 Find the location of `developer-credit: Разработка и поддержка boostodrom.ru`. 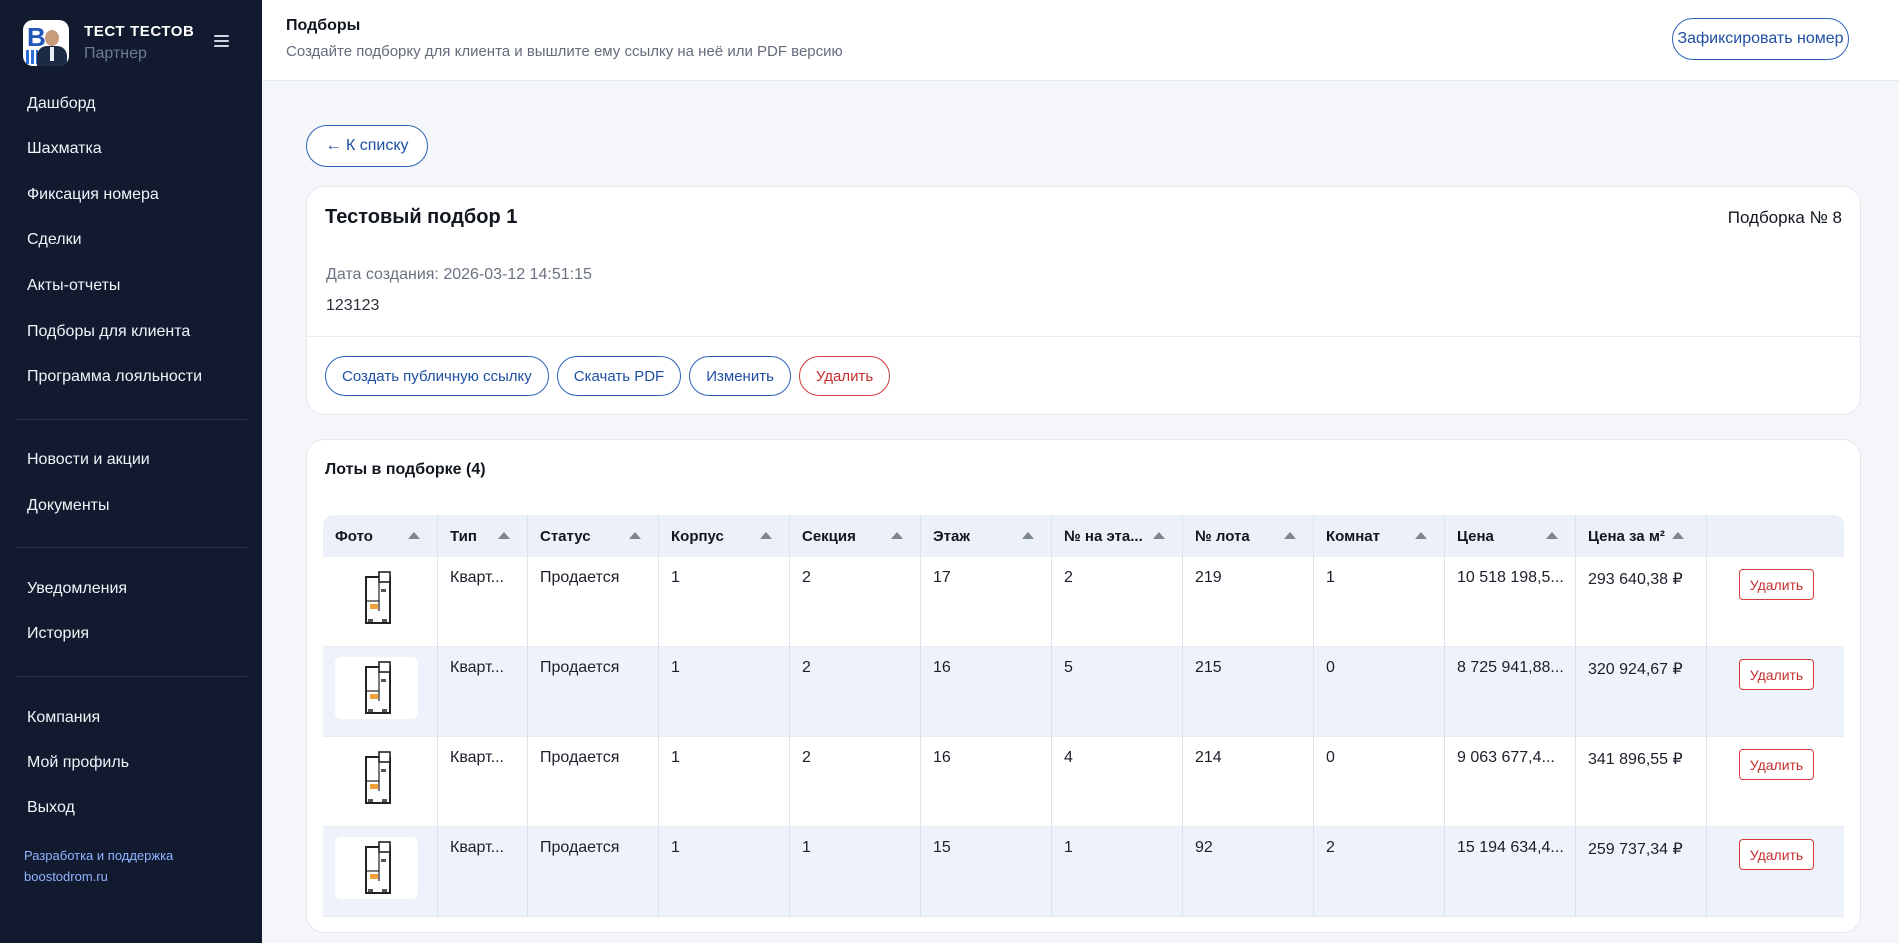

developer-credit: Разработка и поддержка boostodrom.ru is located at coordinates (98, 866).